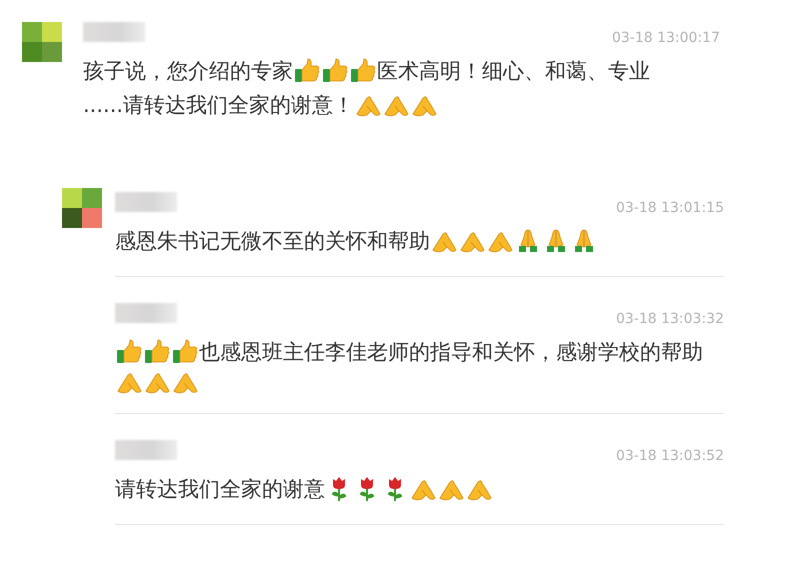 This screenshot has height=561, width=800. Describe the element at coordinates (218, 105) in the screenshot. I see `message-text: ......请转达我们全家的谢意！` at that location.